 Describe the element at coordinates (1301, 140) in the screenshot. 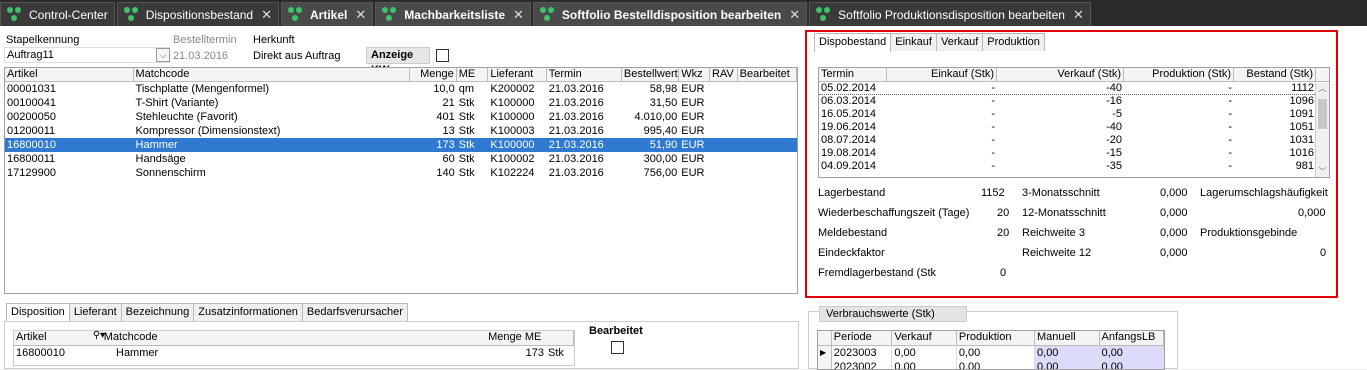

I see `dispo-cell: 1031` at that location.